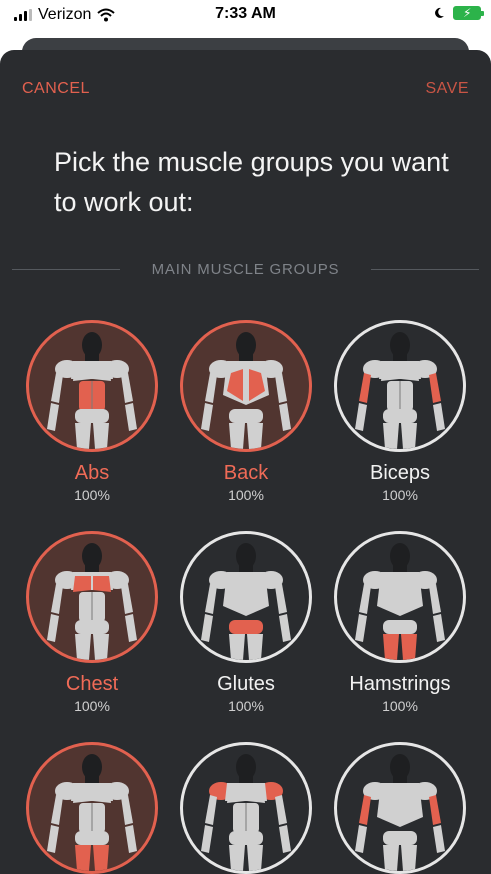 This screenshot has width=491, height=874. What do you see at coordinates (56, 89) in the screenshot?
I see `cancel-button: CANCEL` at bounding box center [56, 89].